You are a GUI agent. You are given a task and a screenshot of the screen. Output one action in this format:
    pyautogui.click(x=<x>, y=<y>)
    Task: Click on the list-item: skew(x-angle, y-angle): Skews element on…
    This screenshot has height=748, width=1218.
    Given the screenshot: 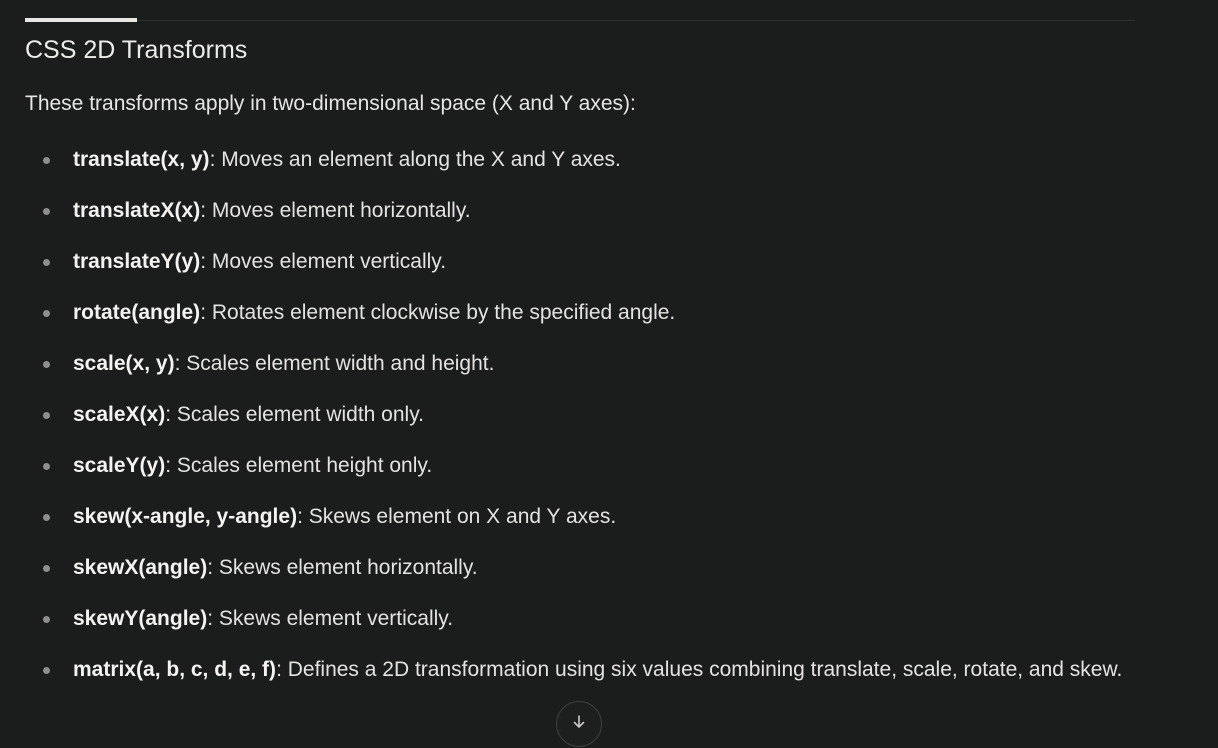 What is the action you would take?
    pyautogui.click(x=590, y=517)
    